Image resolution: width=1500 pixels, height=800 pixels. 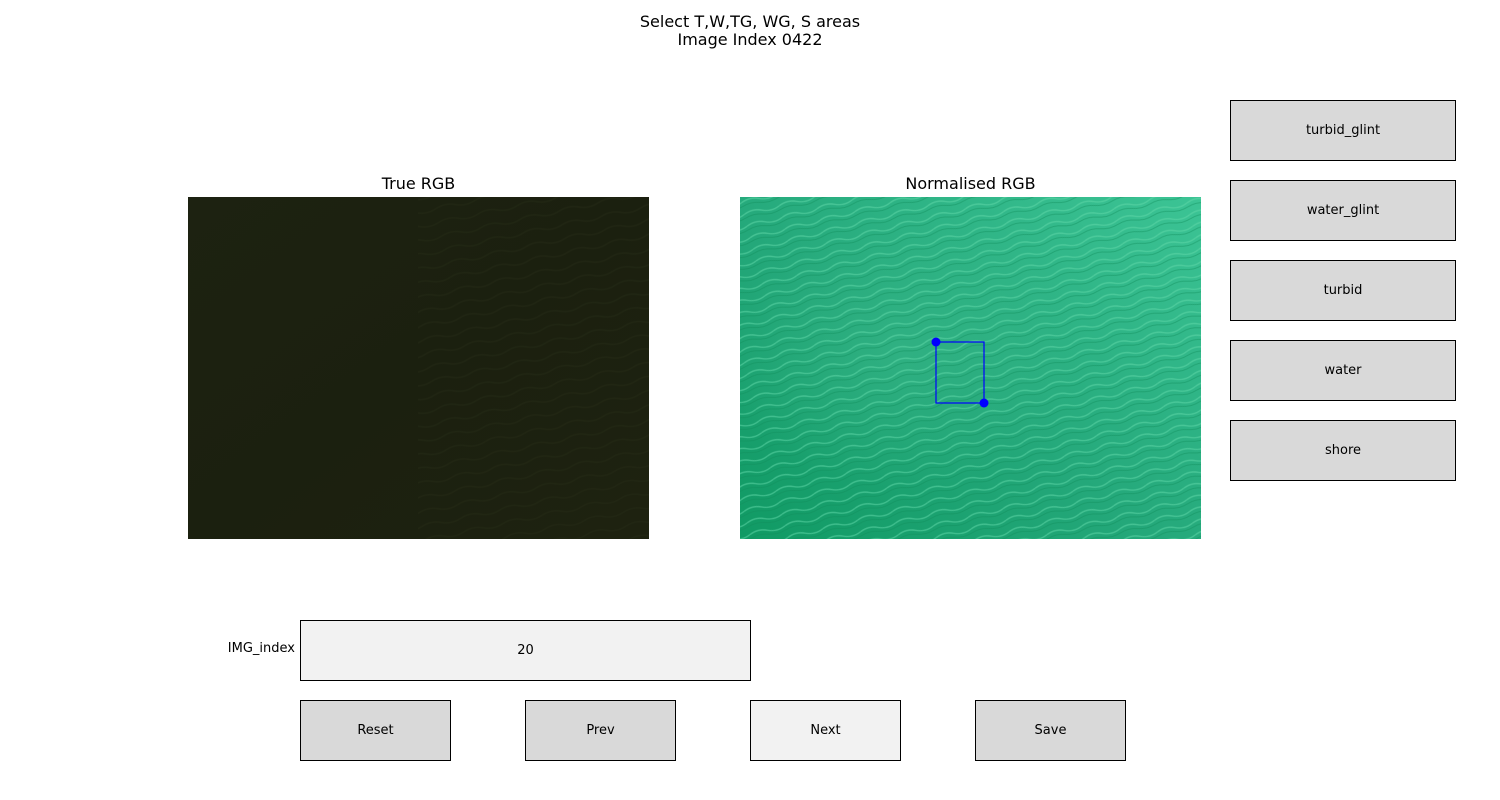 What do you see at coordinates (1343, 130) in the screenshot?
I see `turbid-glint-button: turbid_glint` at bounding box center [1343, 130].